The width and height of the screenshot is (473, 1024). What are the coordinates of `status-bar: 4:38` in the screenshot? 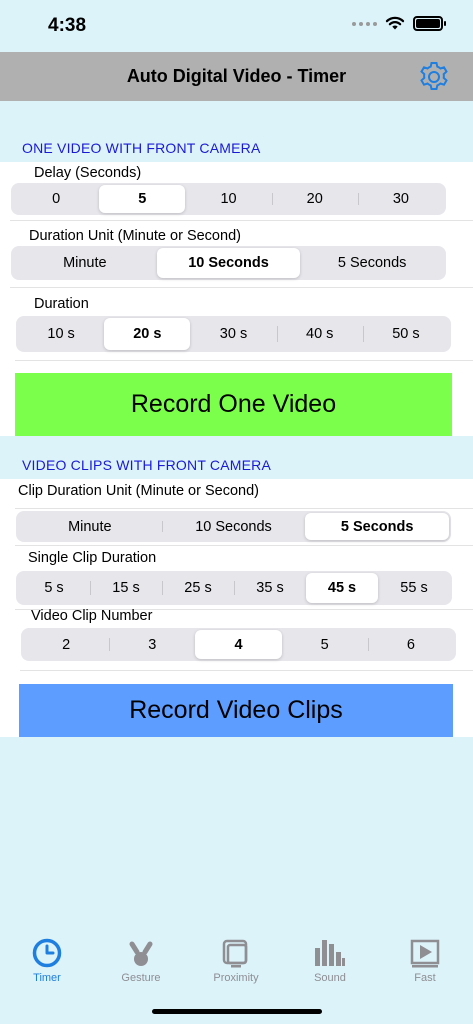 It's located at (236, 26).